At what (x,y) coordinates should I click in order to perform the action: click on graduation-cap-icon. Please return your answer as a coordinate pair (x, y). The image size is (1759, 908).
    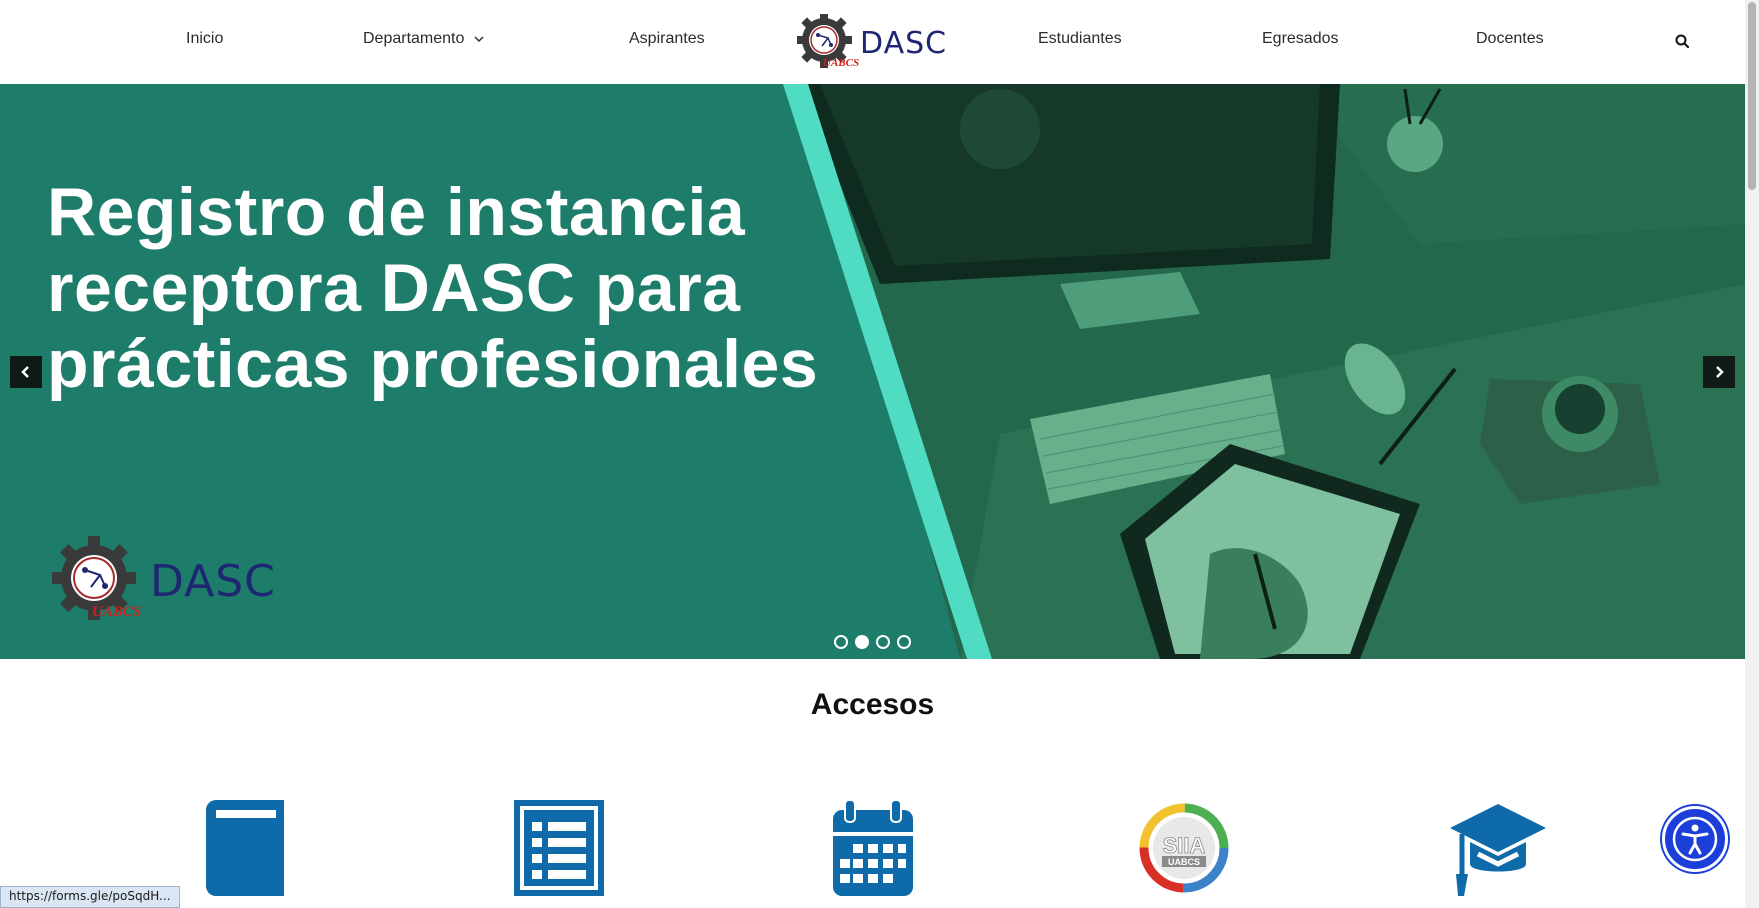
    Looking at the image, I should click on (1498, 850).